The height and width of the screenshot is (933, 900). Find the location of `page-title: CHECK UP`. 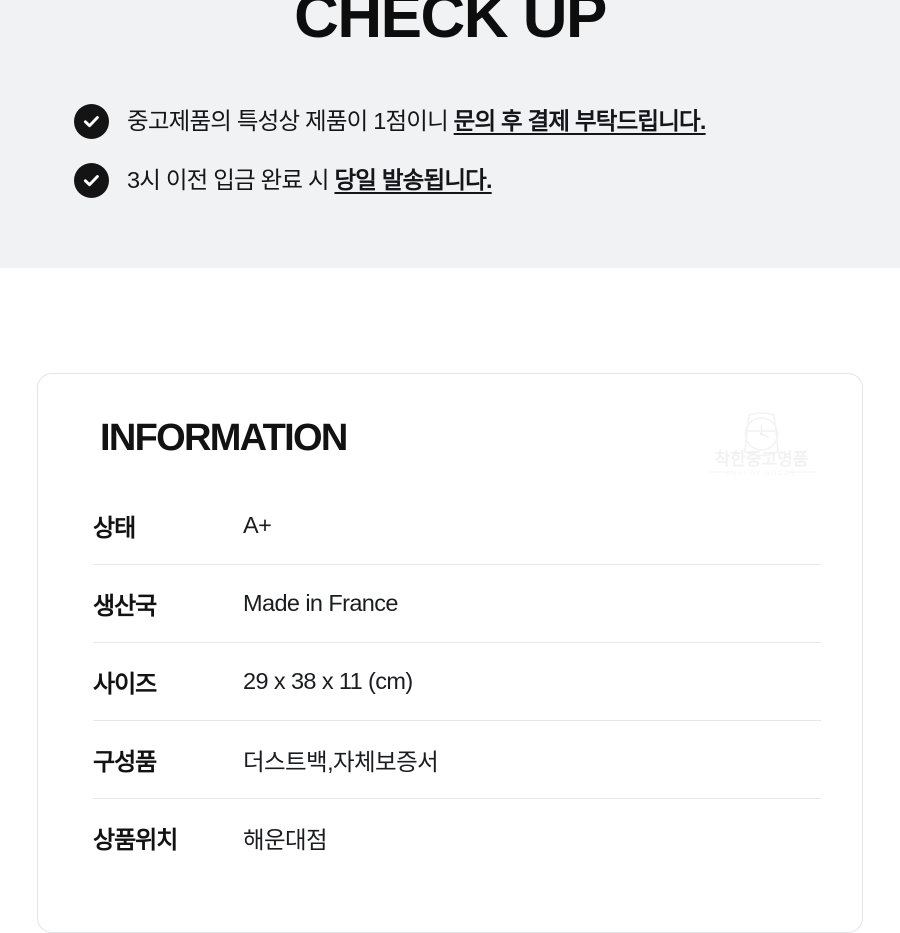

page-title: CHECK UP is located at coordinates (450, 25).